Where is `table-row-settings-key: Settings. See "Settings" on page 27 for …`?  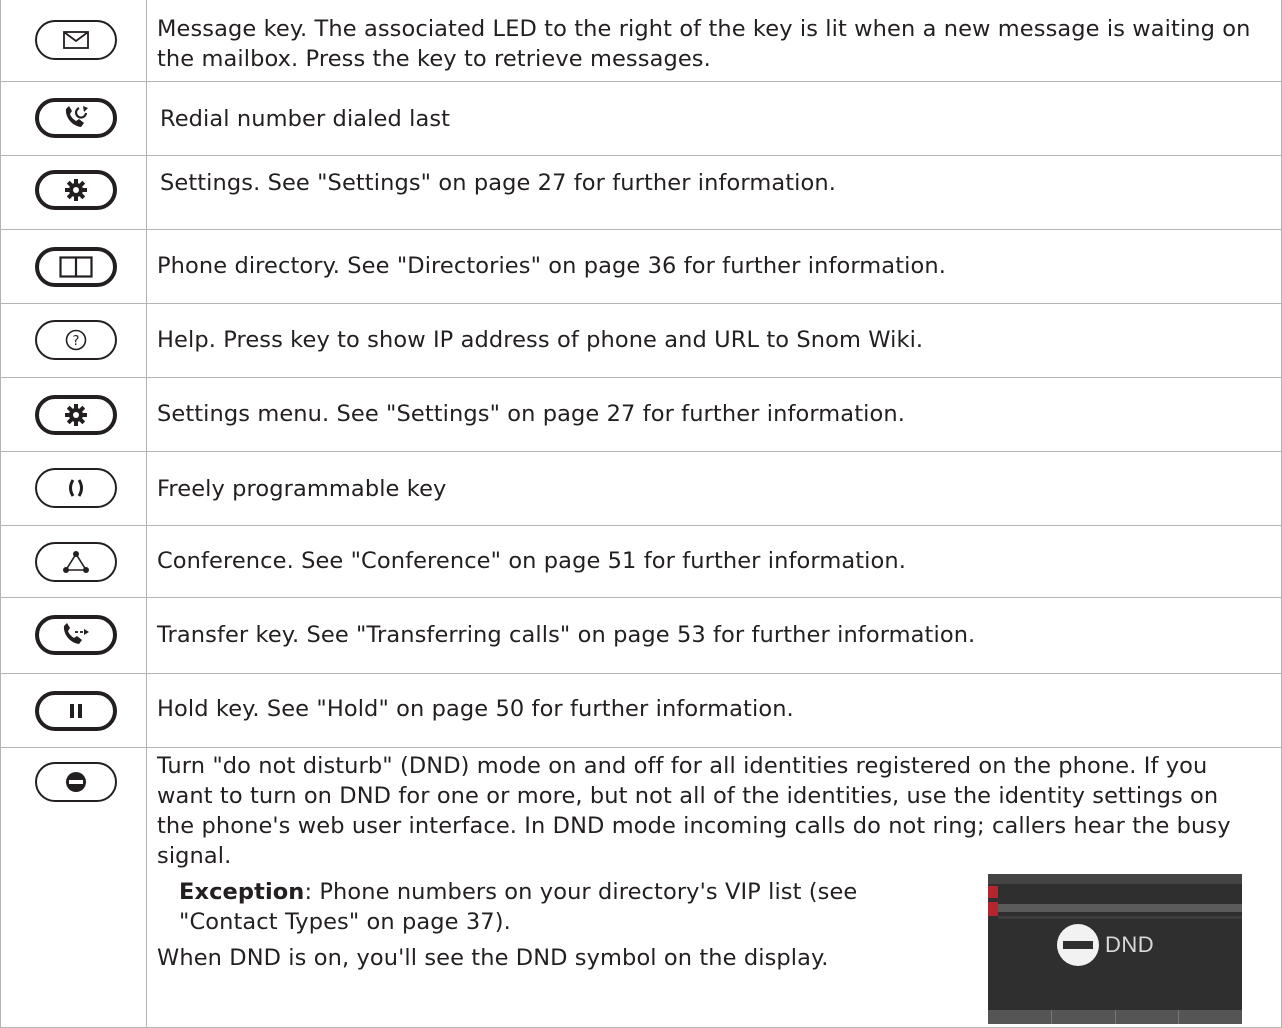
table-row-settings-key: Settings. See "Settings" on page 27 for … is located at coordinates (641, 192).